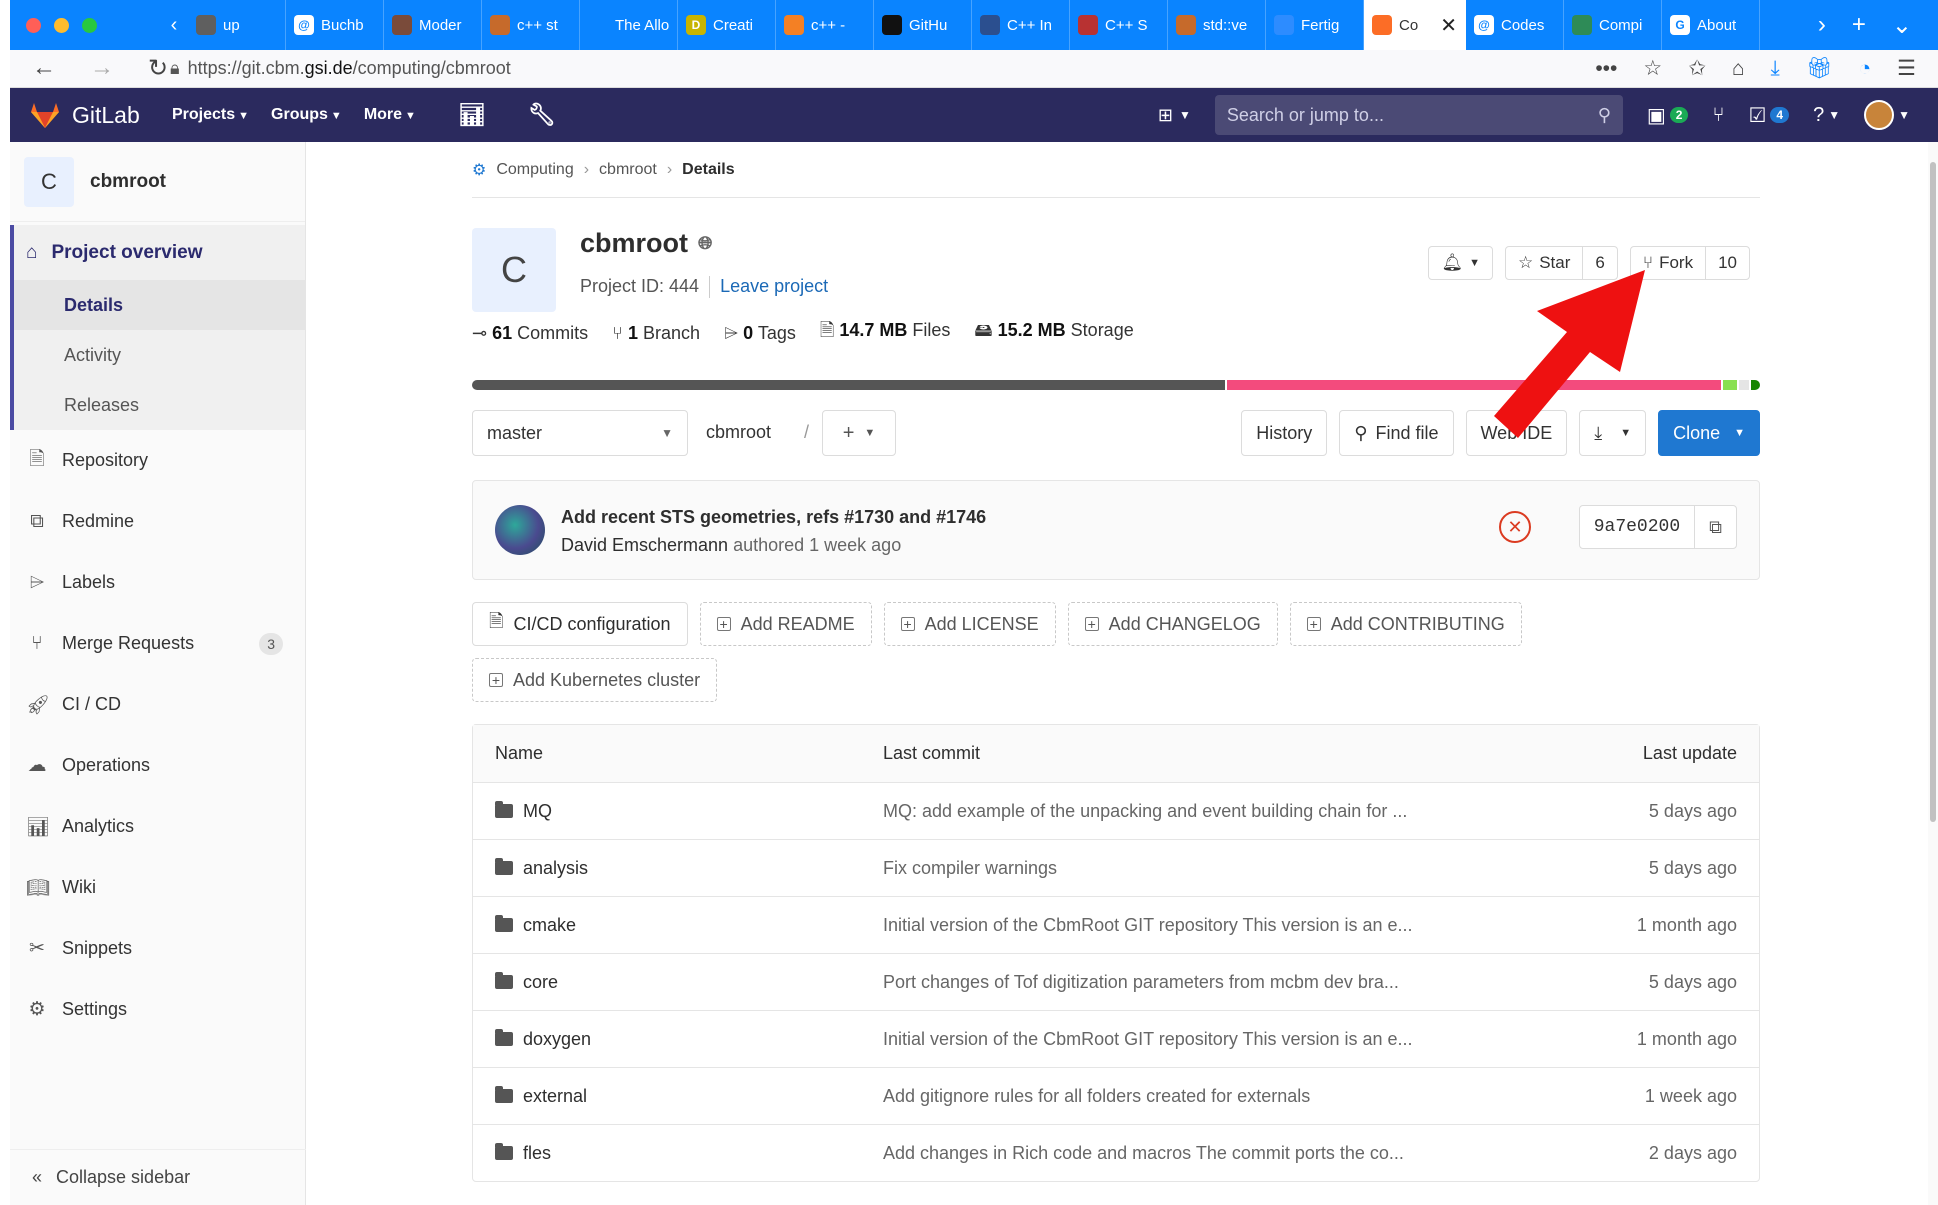 This screenshot has height=1205, width=1938. What do you see at coordinates (1613, 433) in the screenshot?
I see `download-dropdown: ⤓ ▼` at bounding box center [1613, 433].